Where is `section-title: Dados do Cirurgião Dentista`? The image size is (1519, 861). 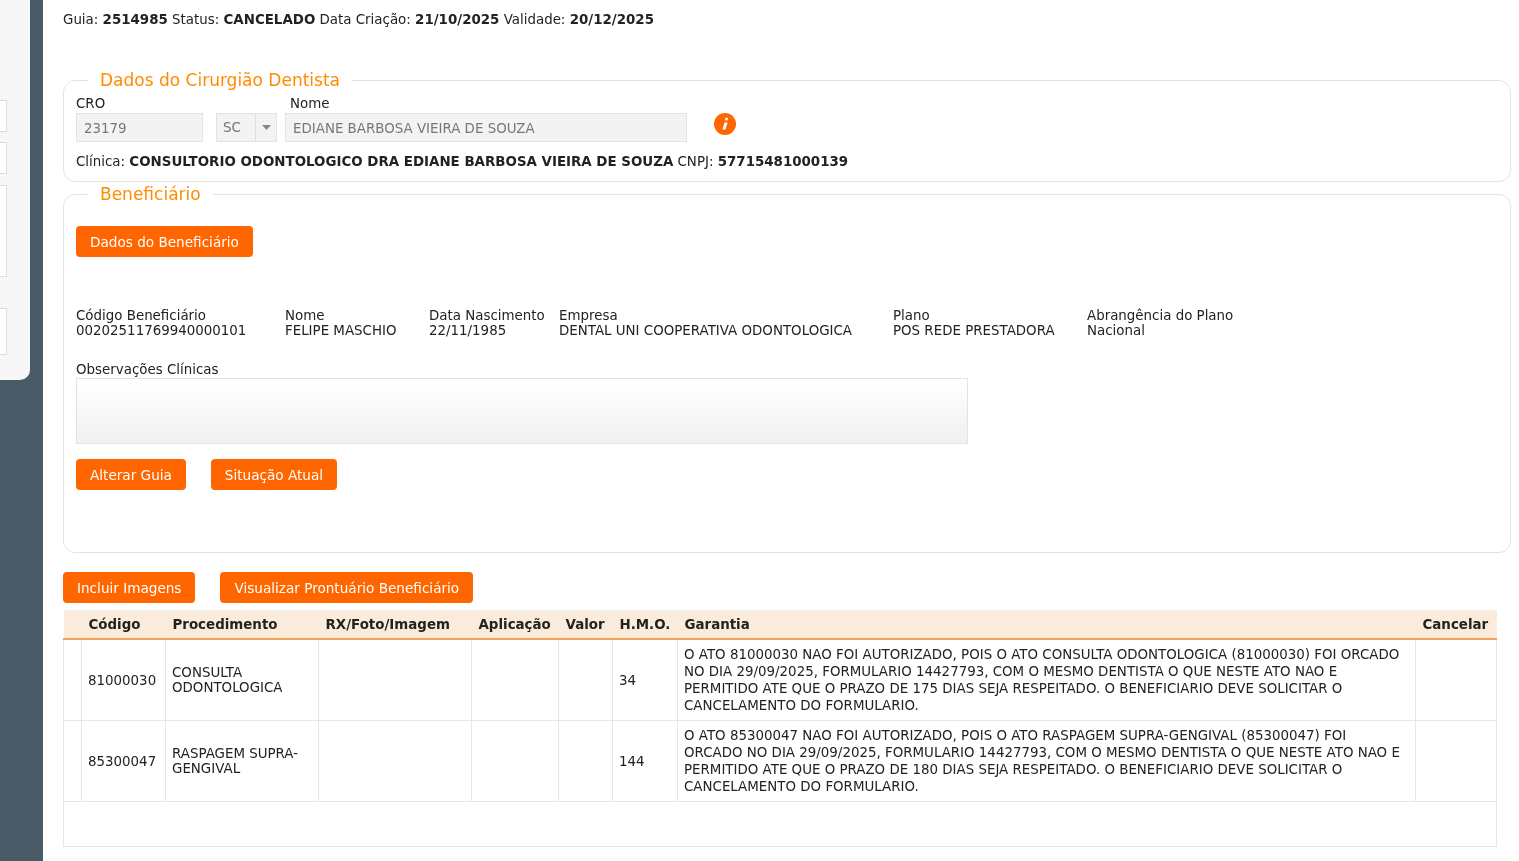
section-title: Dados do Cirurgião Dentista is located at coordinates (220, 80).